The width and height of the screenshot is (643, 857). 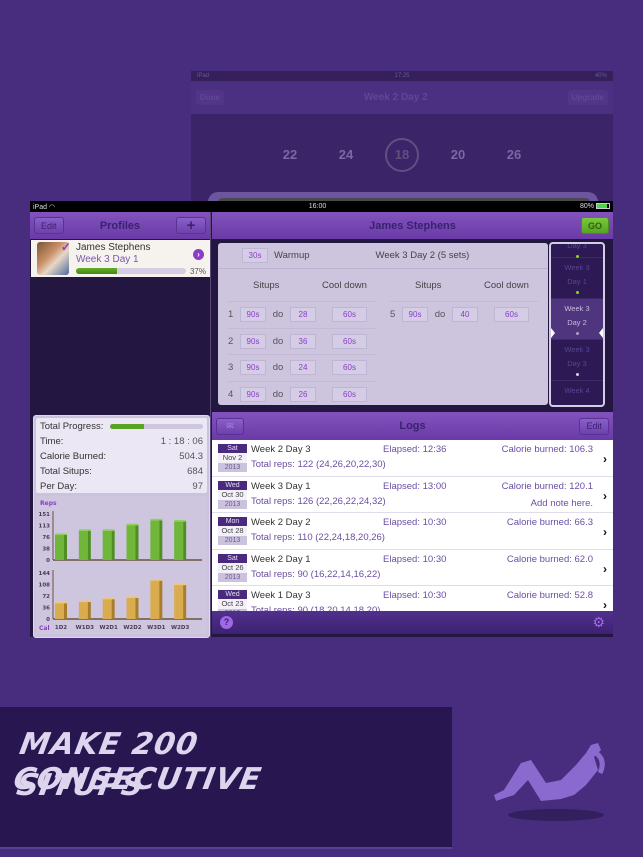 I want to click on log-note: Add note here., so click(x=562, y=503).